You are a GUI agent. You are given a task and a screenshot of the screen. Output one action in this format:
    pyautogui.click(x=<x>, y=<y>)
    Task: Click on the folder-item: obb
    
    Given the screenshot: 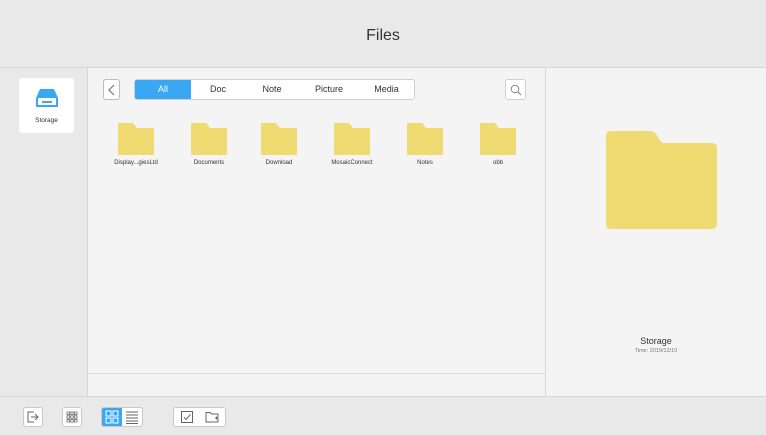 What is the action you would take?
    pyautogui.click(x=498, y=148)
    